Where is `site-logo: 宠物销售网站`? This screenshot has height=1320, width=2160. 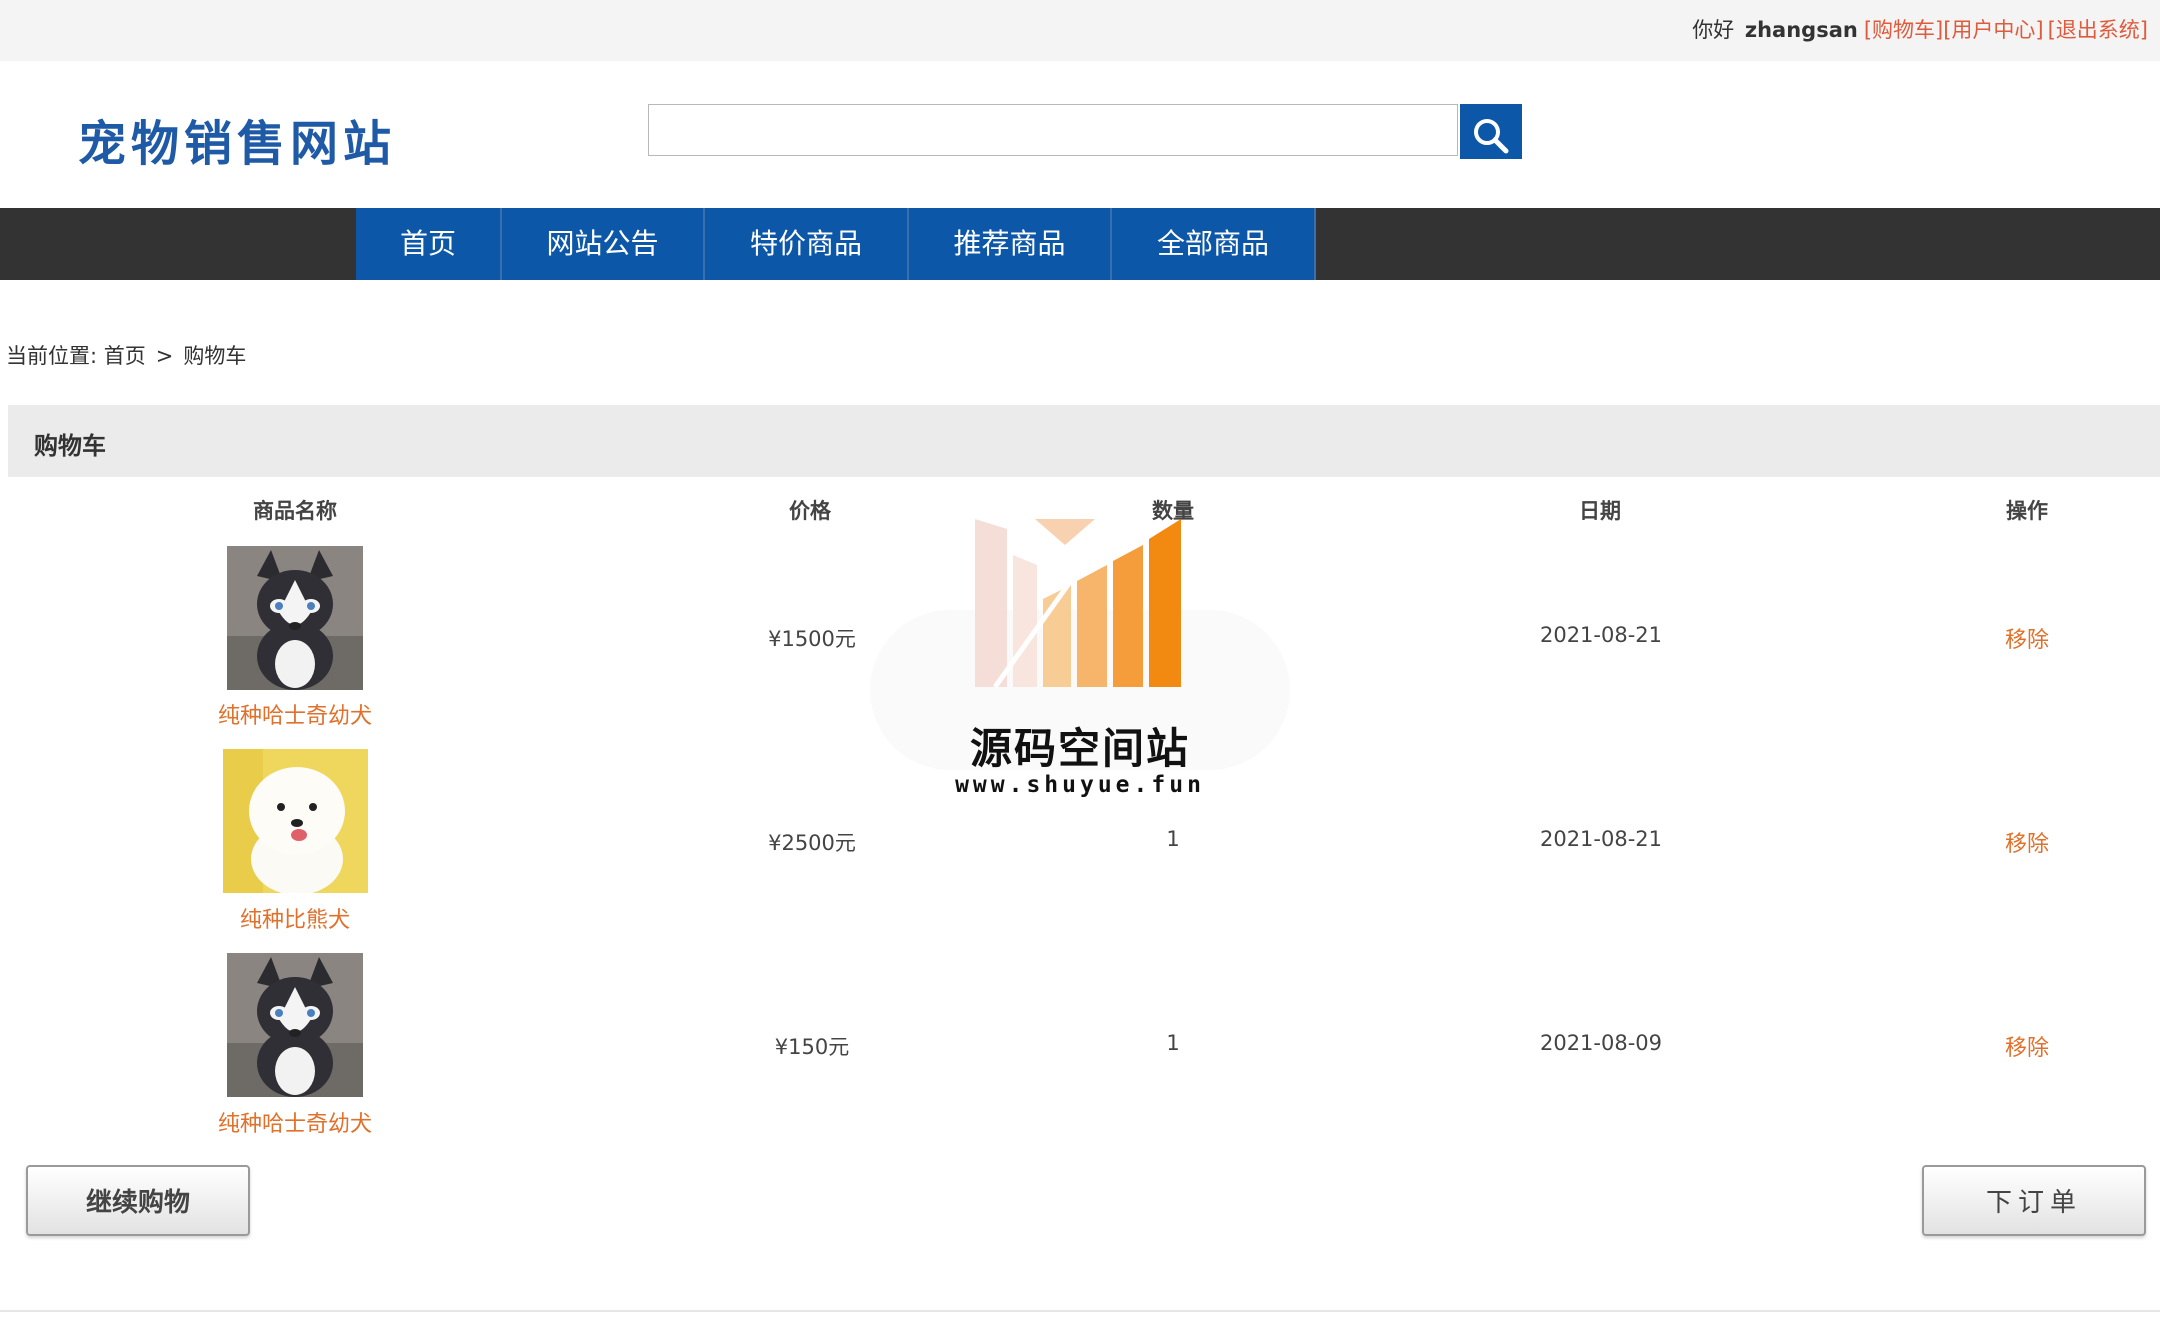 site-logo: 宠物销售网站 is located at coordinates (237, 139).